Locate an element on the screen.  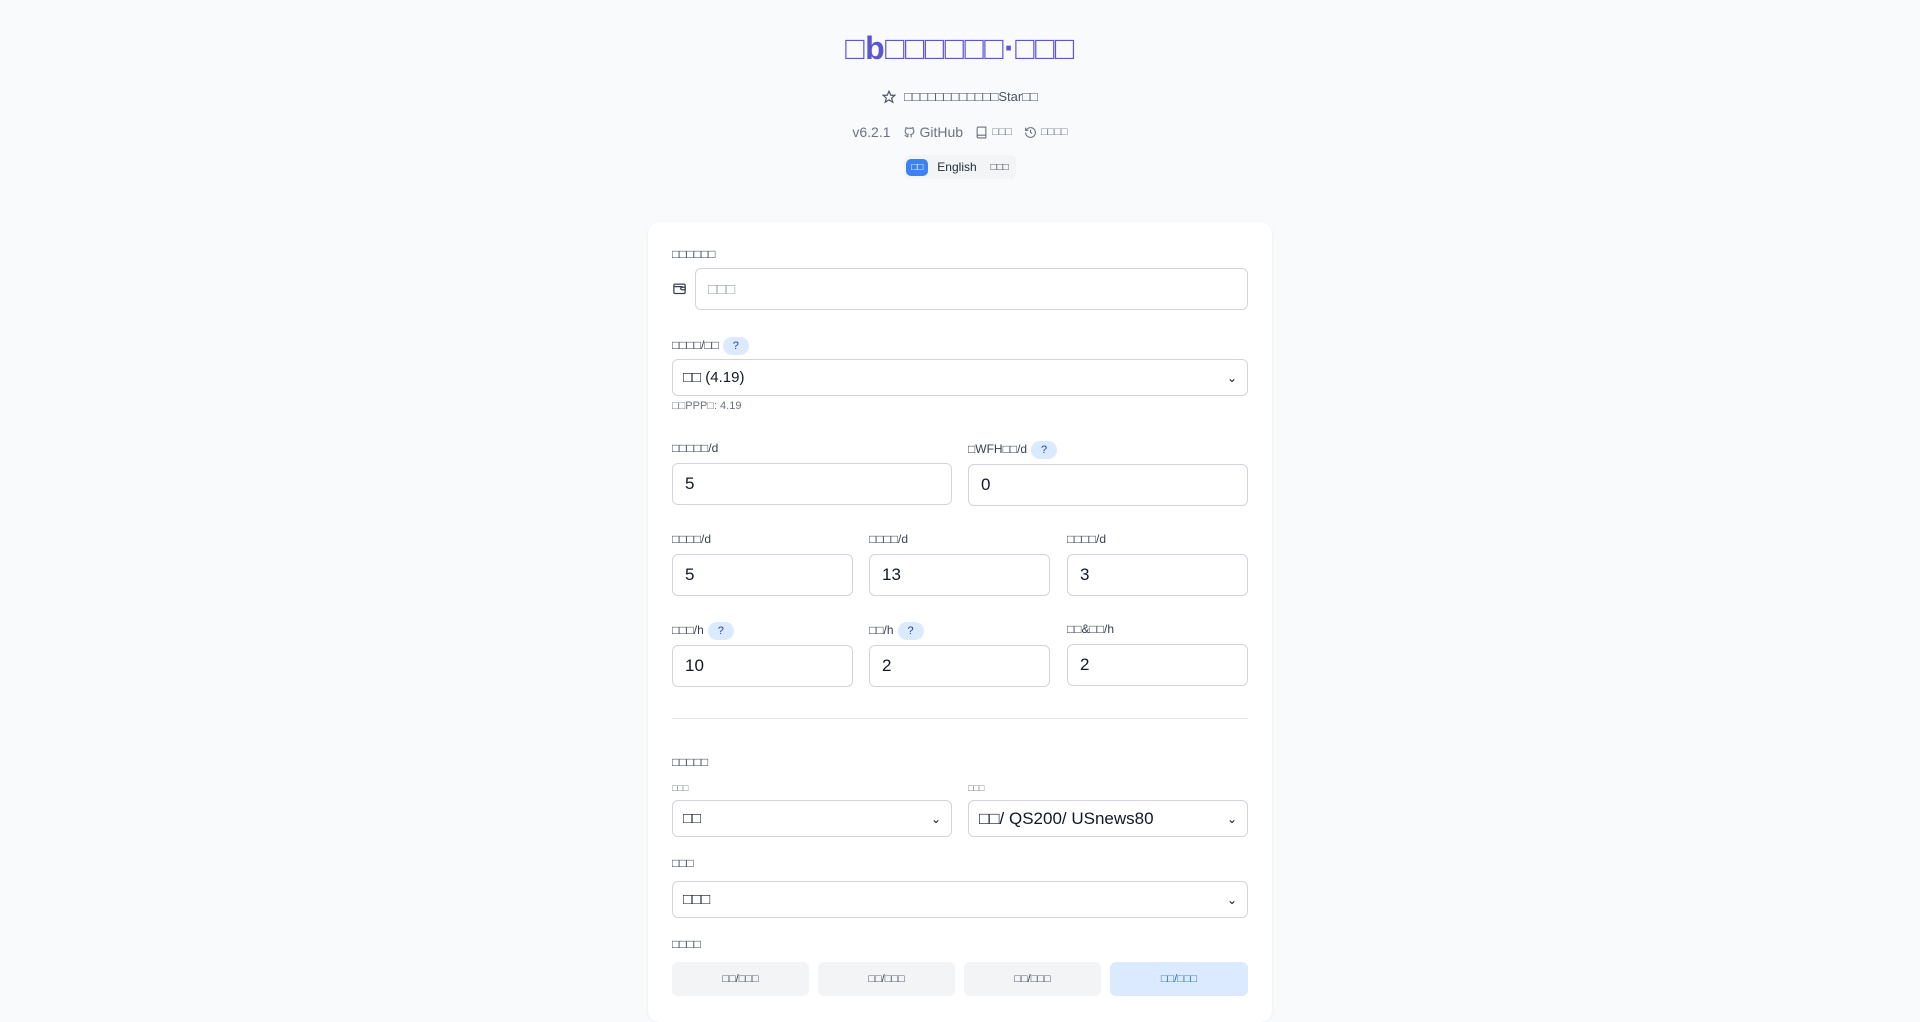
github-link: GitHub is located at coordinates (933, 132).